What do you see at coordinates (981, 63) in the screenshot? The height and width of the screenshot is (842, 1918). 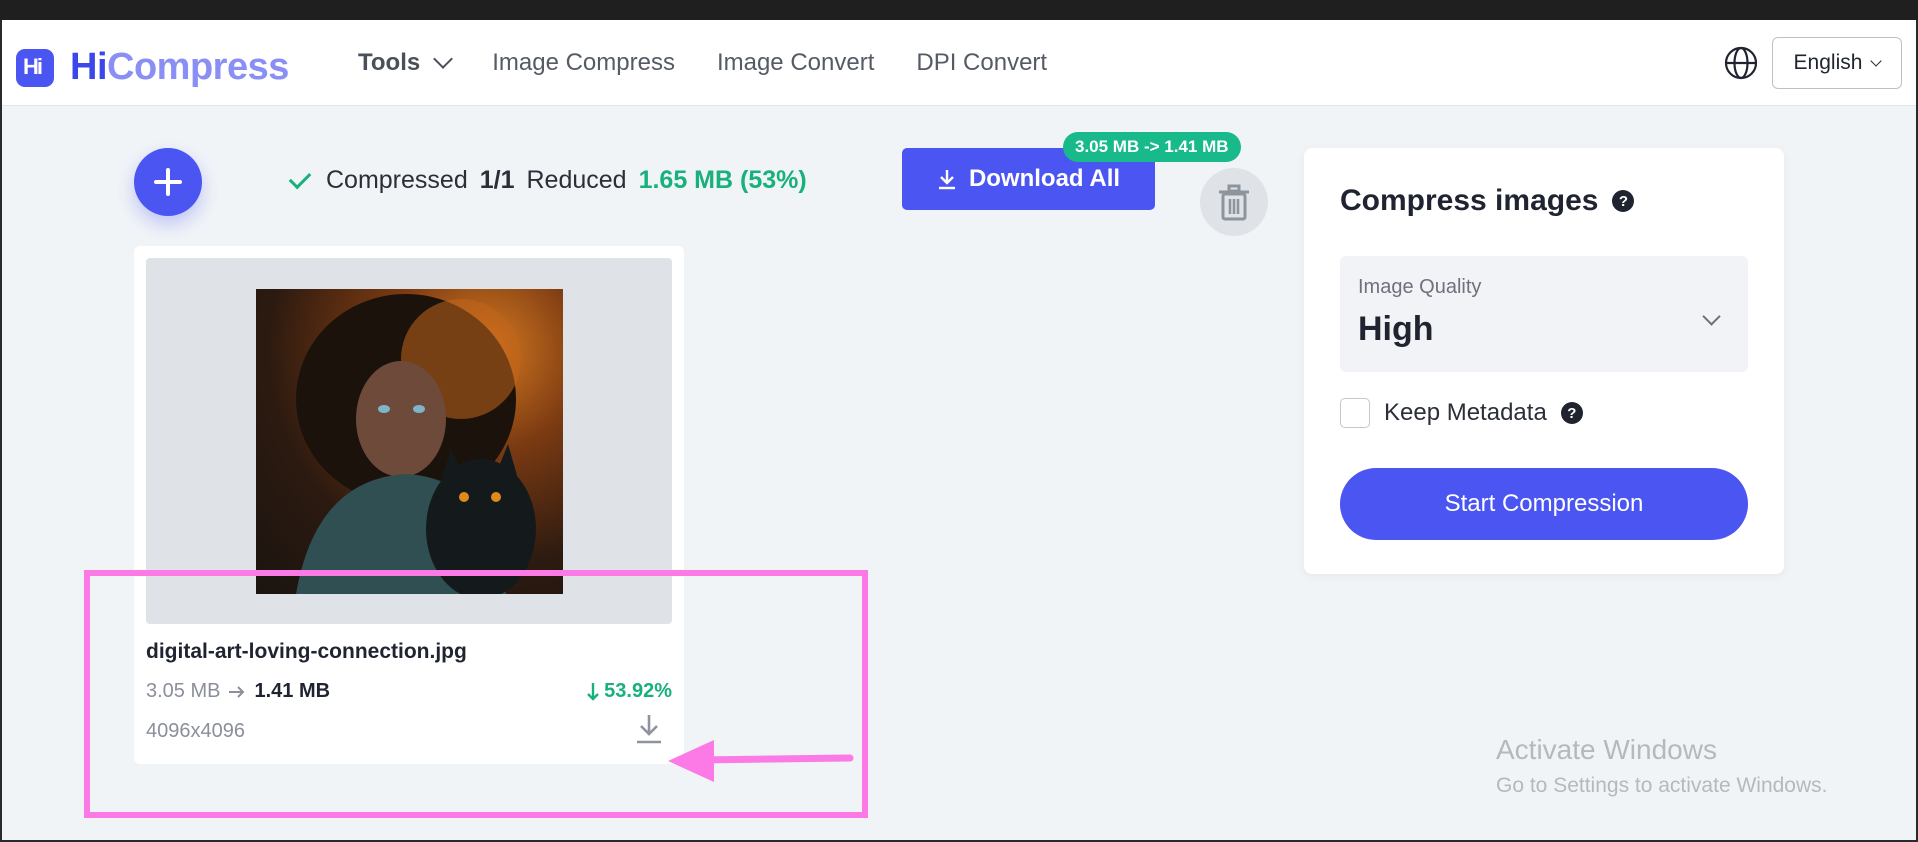 I see `nav-dpi-convert: DPI Convert` at bounding box center [981, 63].